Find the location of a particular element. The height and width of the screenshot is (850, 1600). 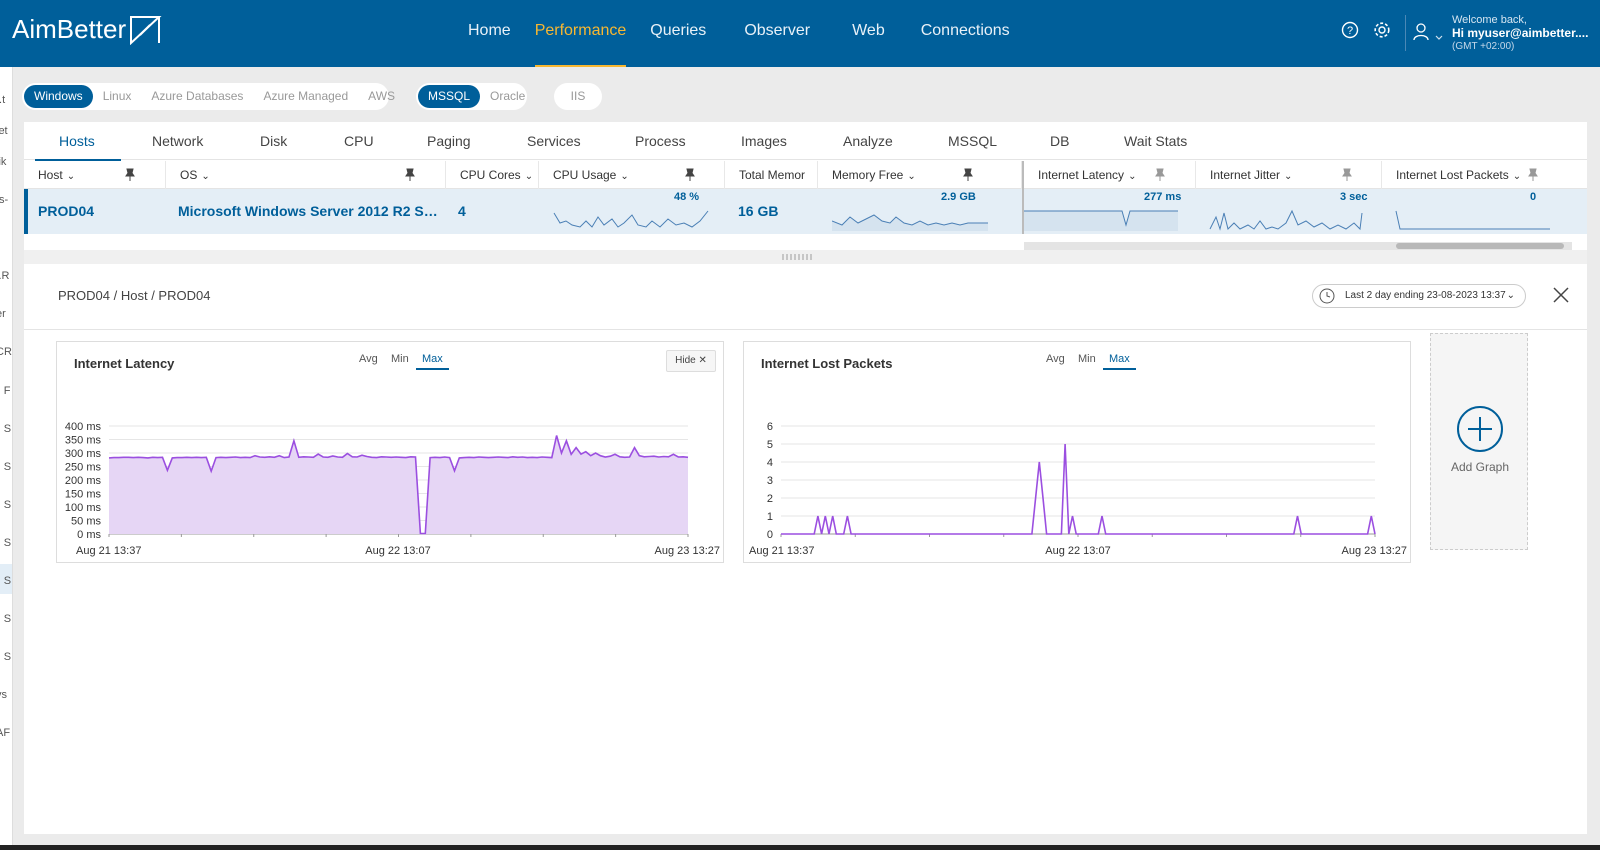

column-internet-jitter: Internet Jitter ⌄ is located at coordinates (1289, 175).